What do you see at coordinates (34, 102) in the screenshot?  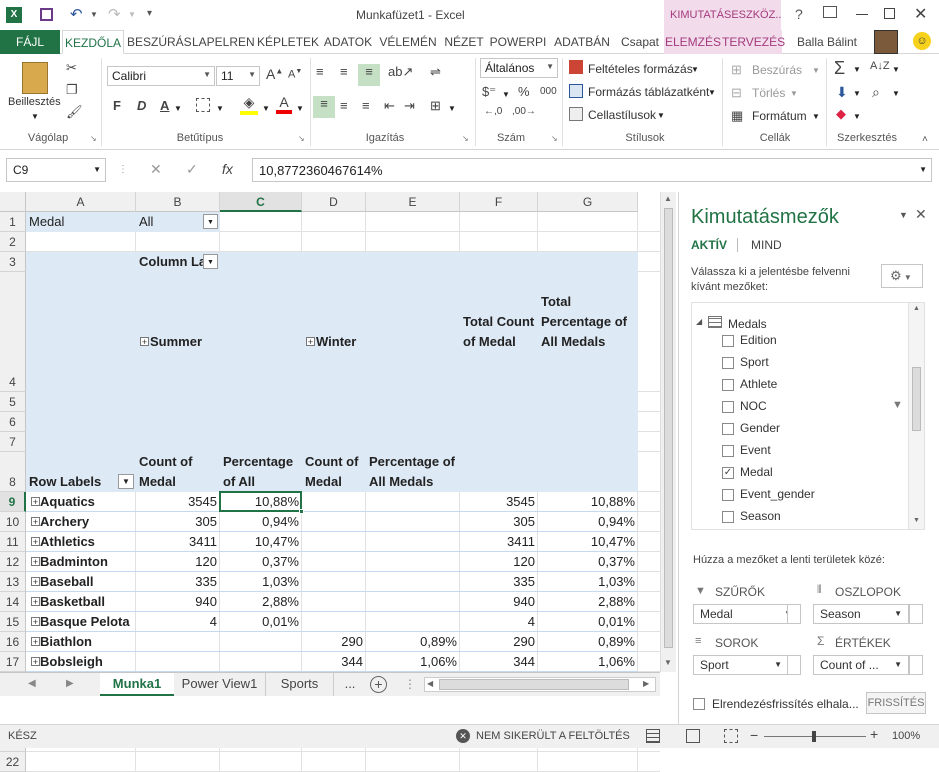 I see `paste-button: Beillesztés` at bounding box center [34, 102].